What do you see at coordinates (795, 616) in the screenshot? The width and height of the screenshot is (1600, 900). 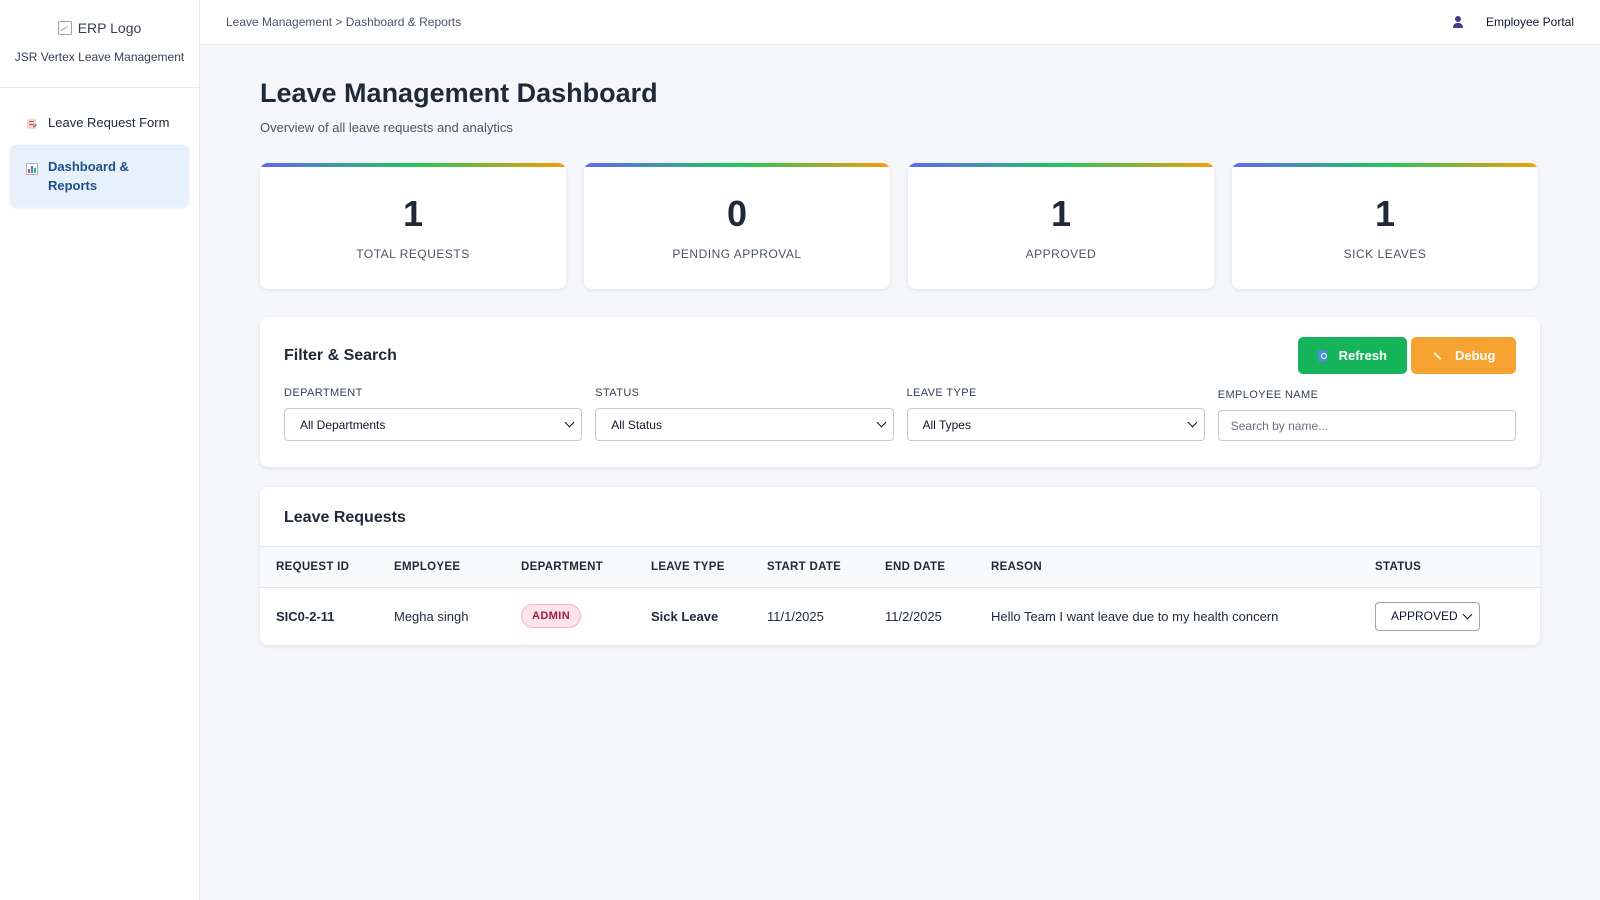 I see `start-date: 11/1/2025` at bounding box center [795, 616].